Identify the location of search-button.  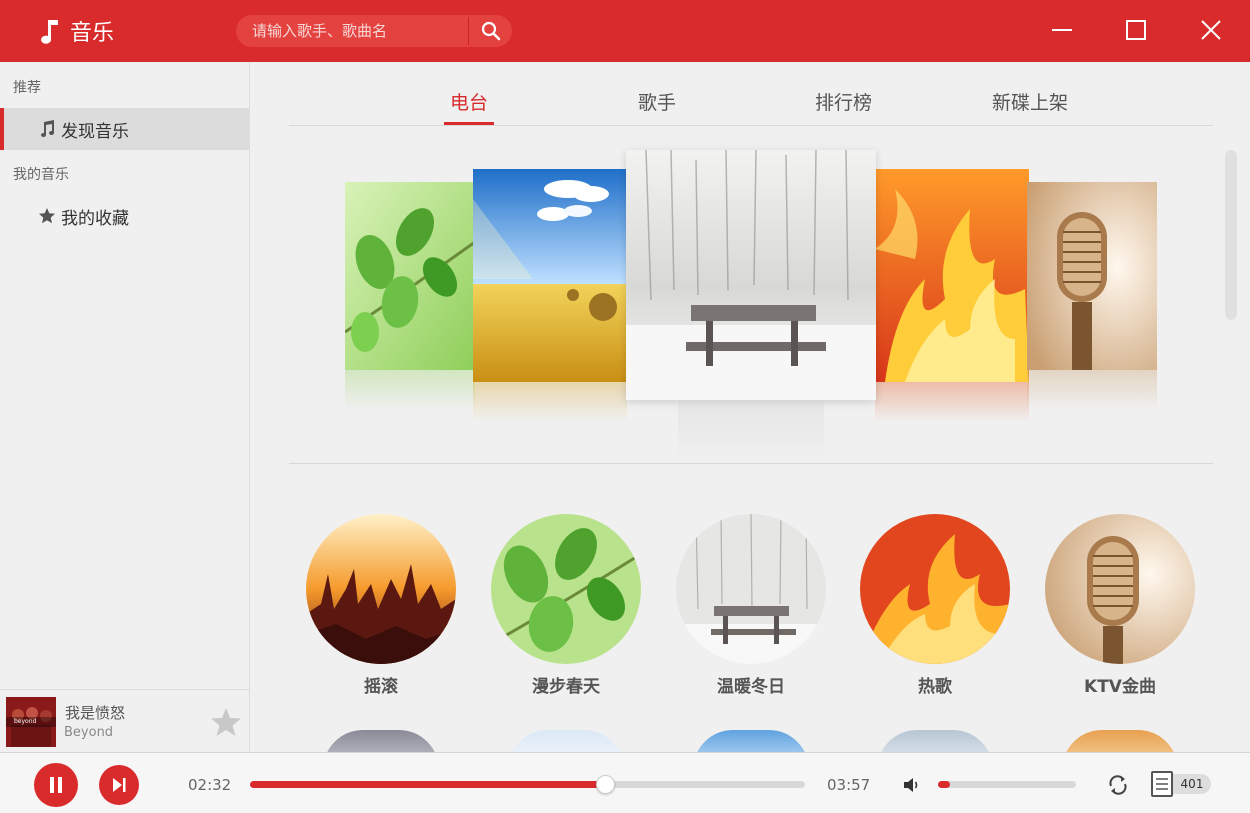
(490, 31).